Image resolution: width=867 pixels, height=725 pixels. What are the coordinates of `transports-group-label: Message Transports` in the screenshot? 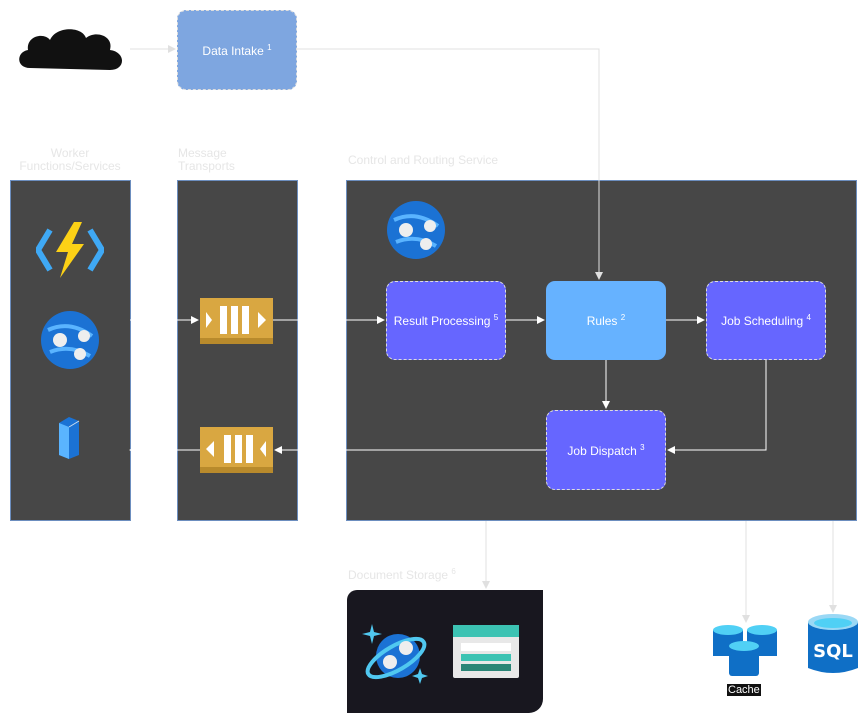 It's located at (206, 159).